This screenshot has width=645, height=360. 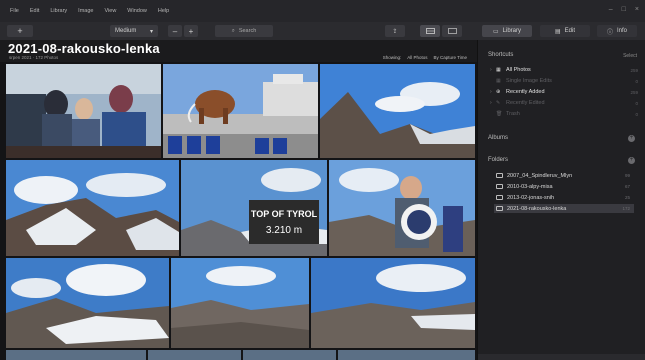 What do you see at coordinates (513, 114) in the screenshot?
I see `shortcut-label: Trash` at bounding box center [513, 114].